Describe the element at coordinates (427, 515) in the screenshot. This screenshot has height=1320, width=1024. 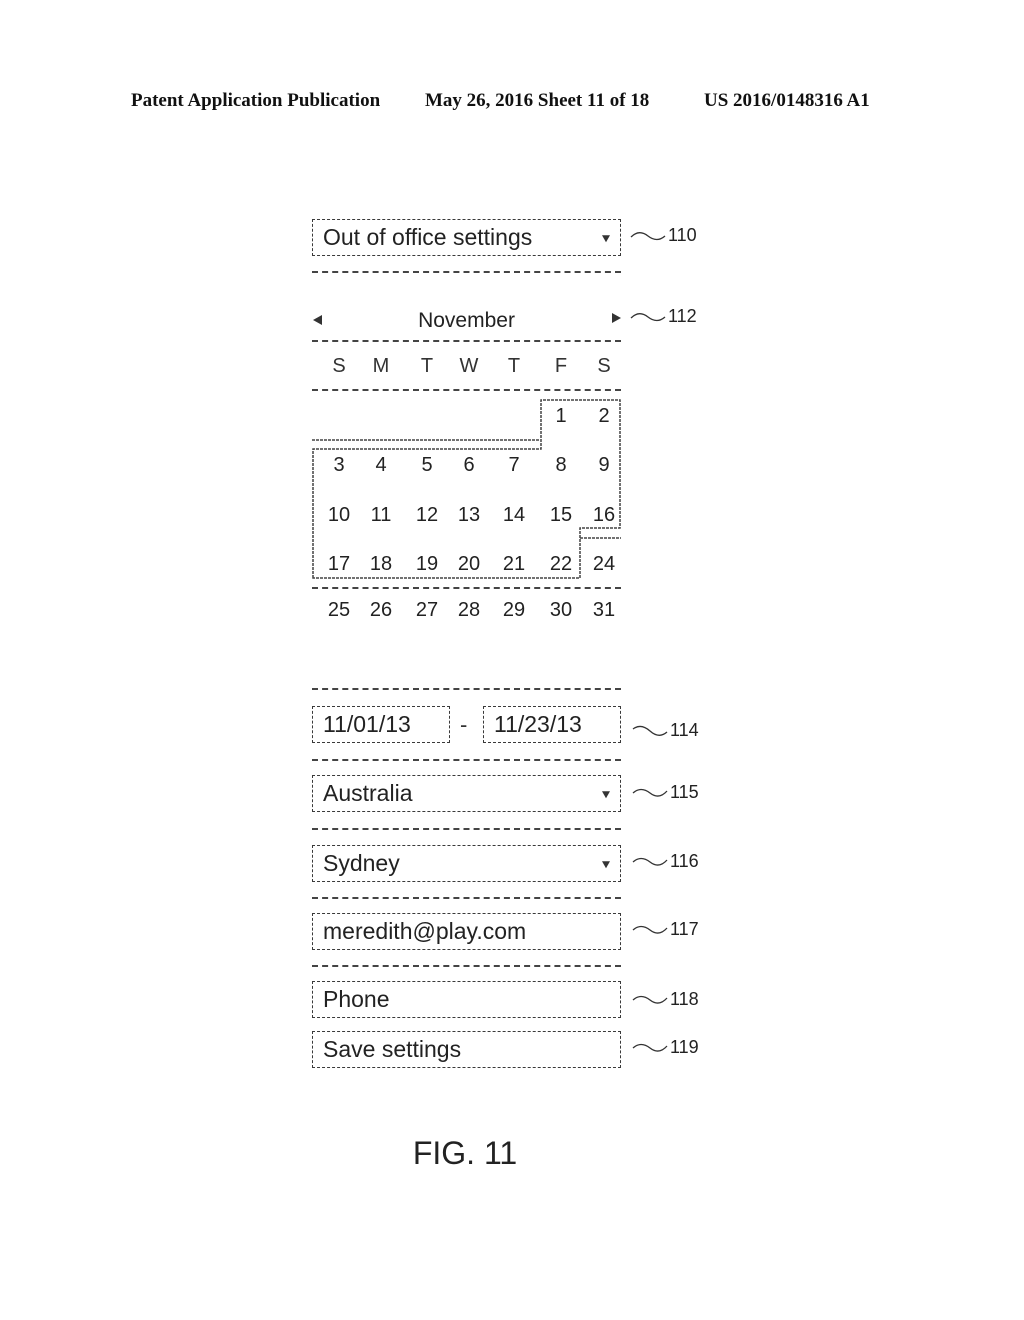
I see `calendar-day: 12` at that location.